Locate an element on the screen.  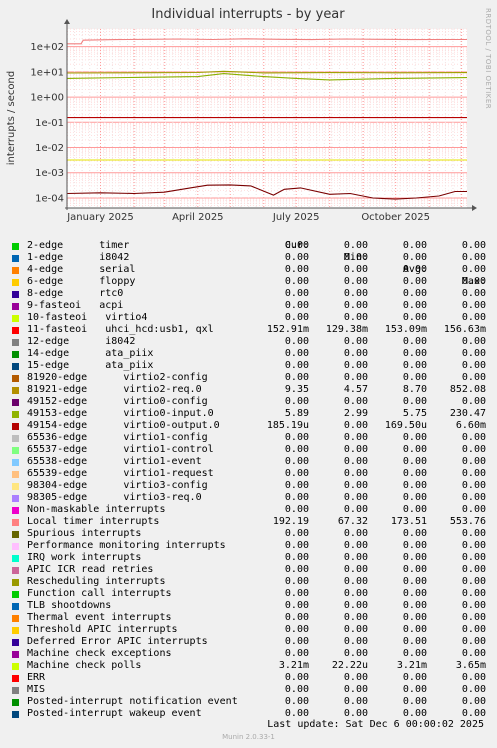
legend-row: Function call interrupts 0.00 0.00 0.00 0.00 is located at coordinates (252, 594).